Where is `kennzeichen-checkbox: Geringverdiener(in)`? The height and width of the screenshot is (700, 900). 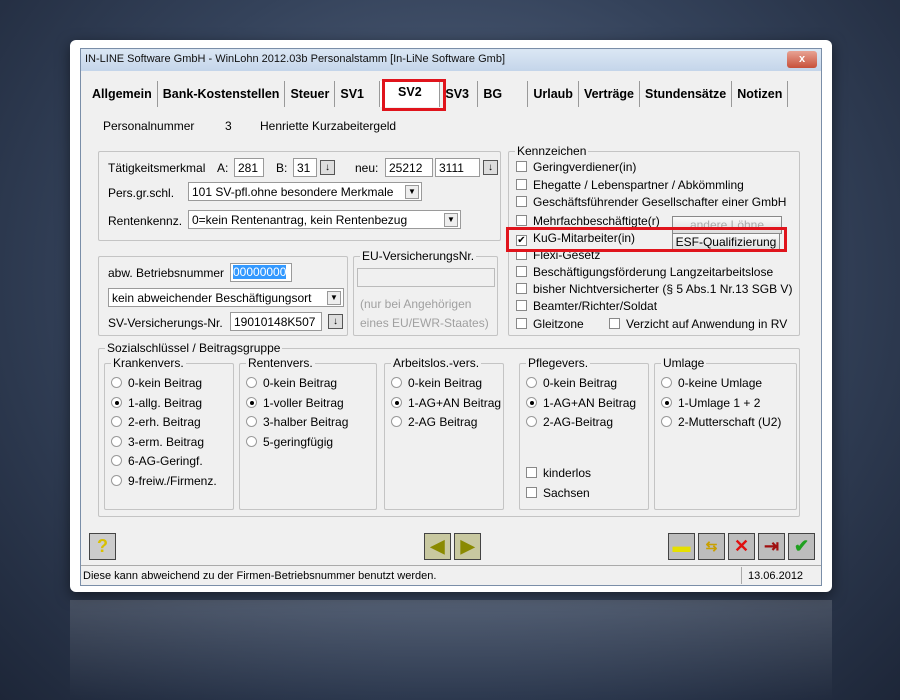 kennzeichen-checkbox: Geringverdiener(in) is located at coordinates (576, 167).